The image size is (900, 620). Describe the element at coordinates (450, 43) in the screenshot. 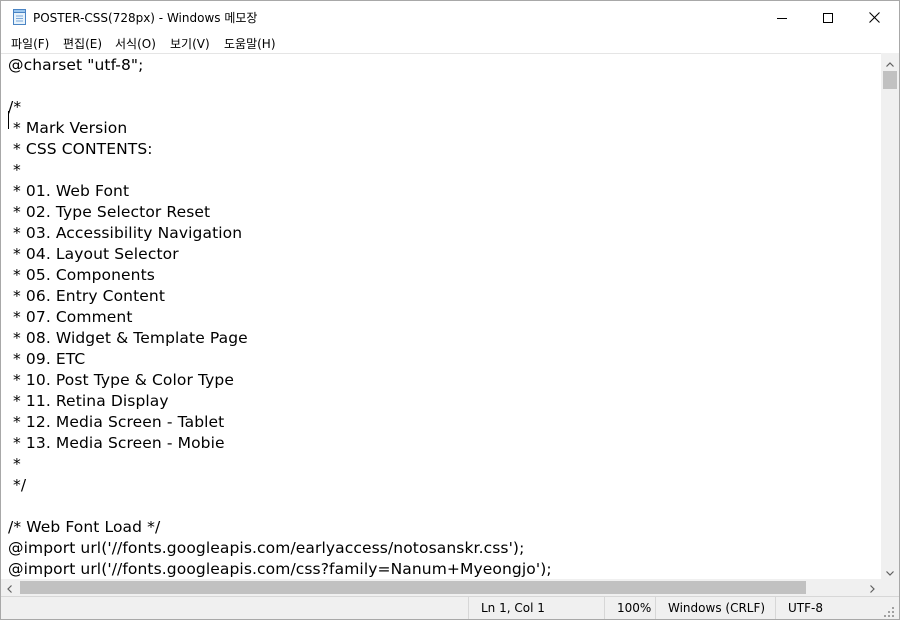

I see `menu-bar: 파일(F) 편집(E) 서식(O) 보기(V) 도움말(H)` at that location.